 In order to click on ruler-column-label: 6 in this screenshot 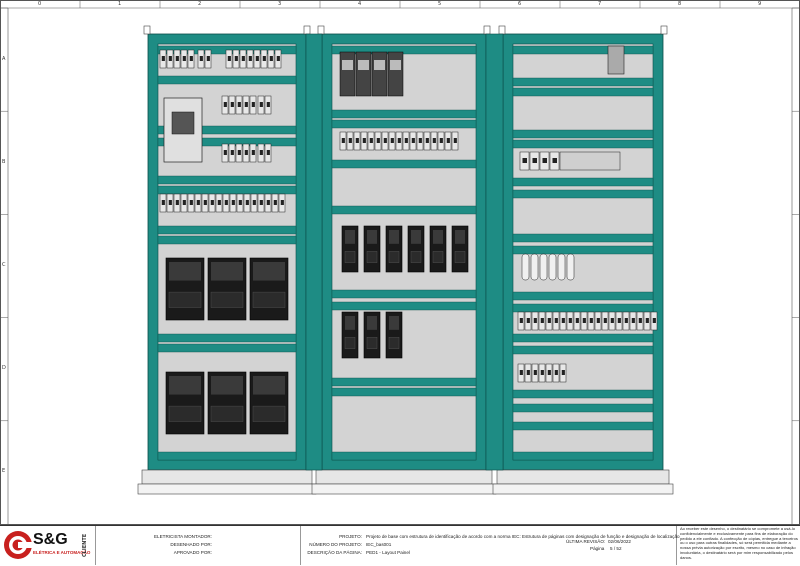, I will do `click(520, 4)`.